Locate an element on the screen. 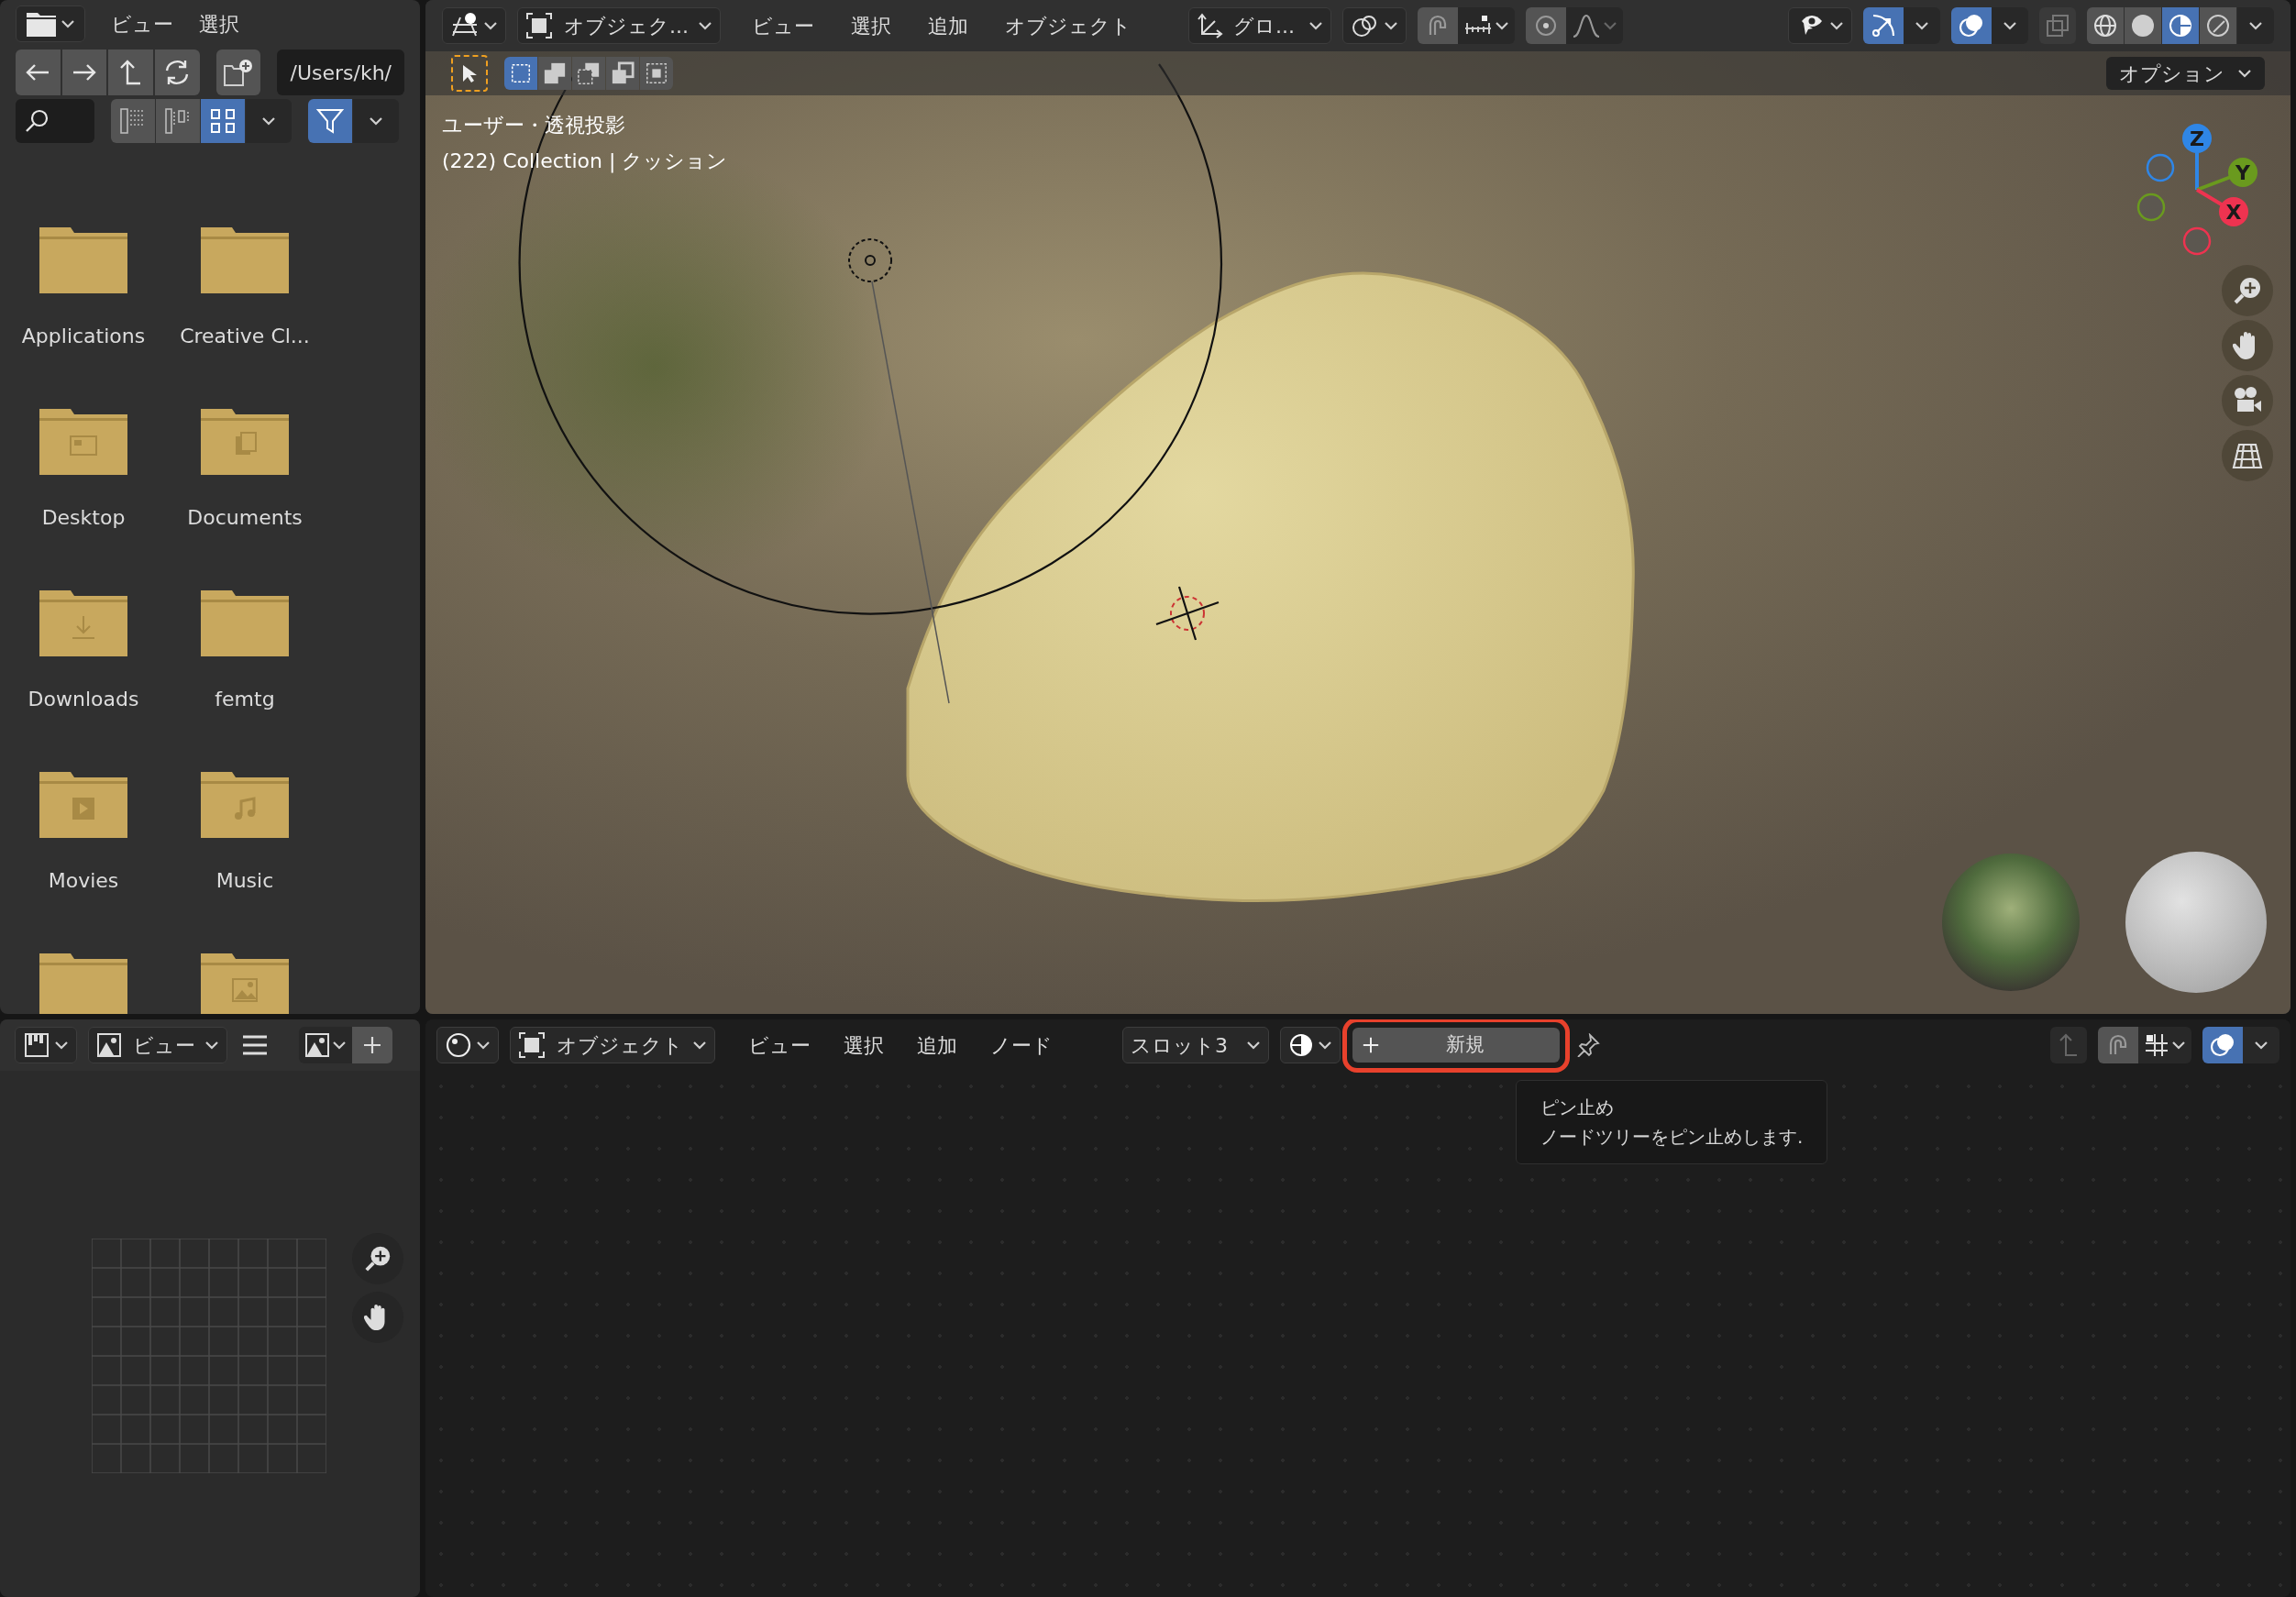  plus-icon is located at coordinates (372, 1045).